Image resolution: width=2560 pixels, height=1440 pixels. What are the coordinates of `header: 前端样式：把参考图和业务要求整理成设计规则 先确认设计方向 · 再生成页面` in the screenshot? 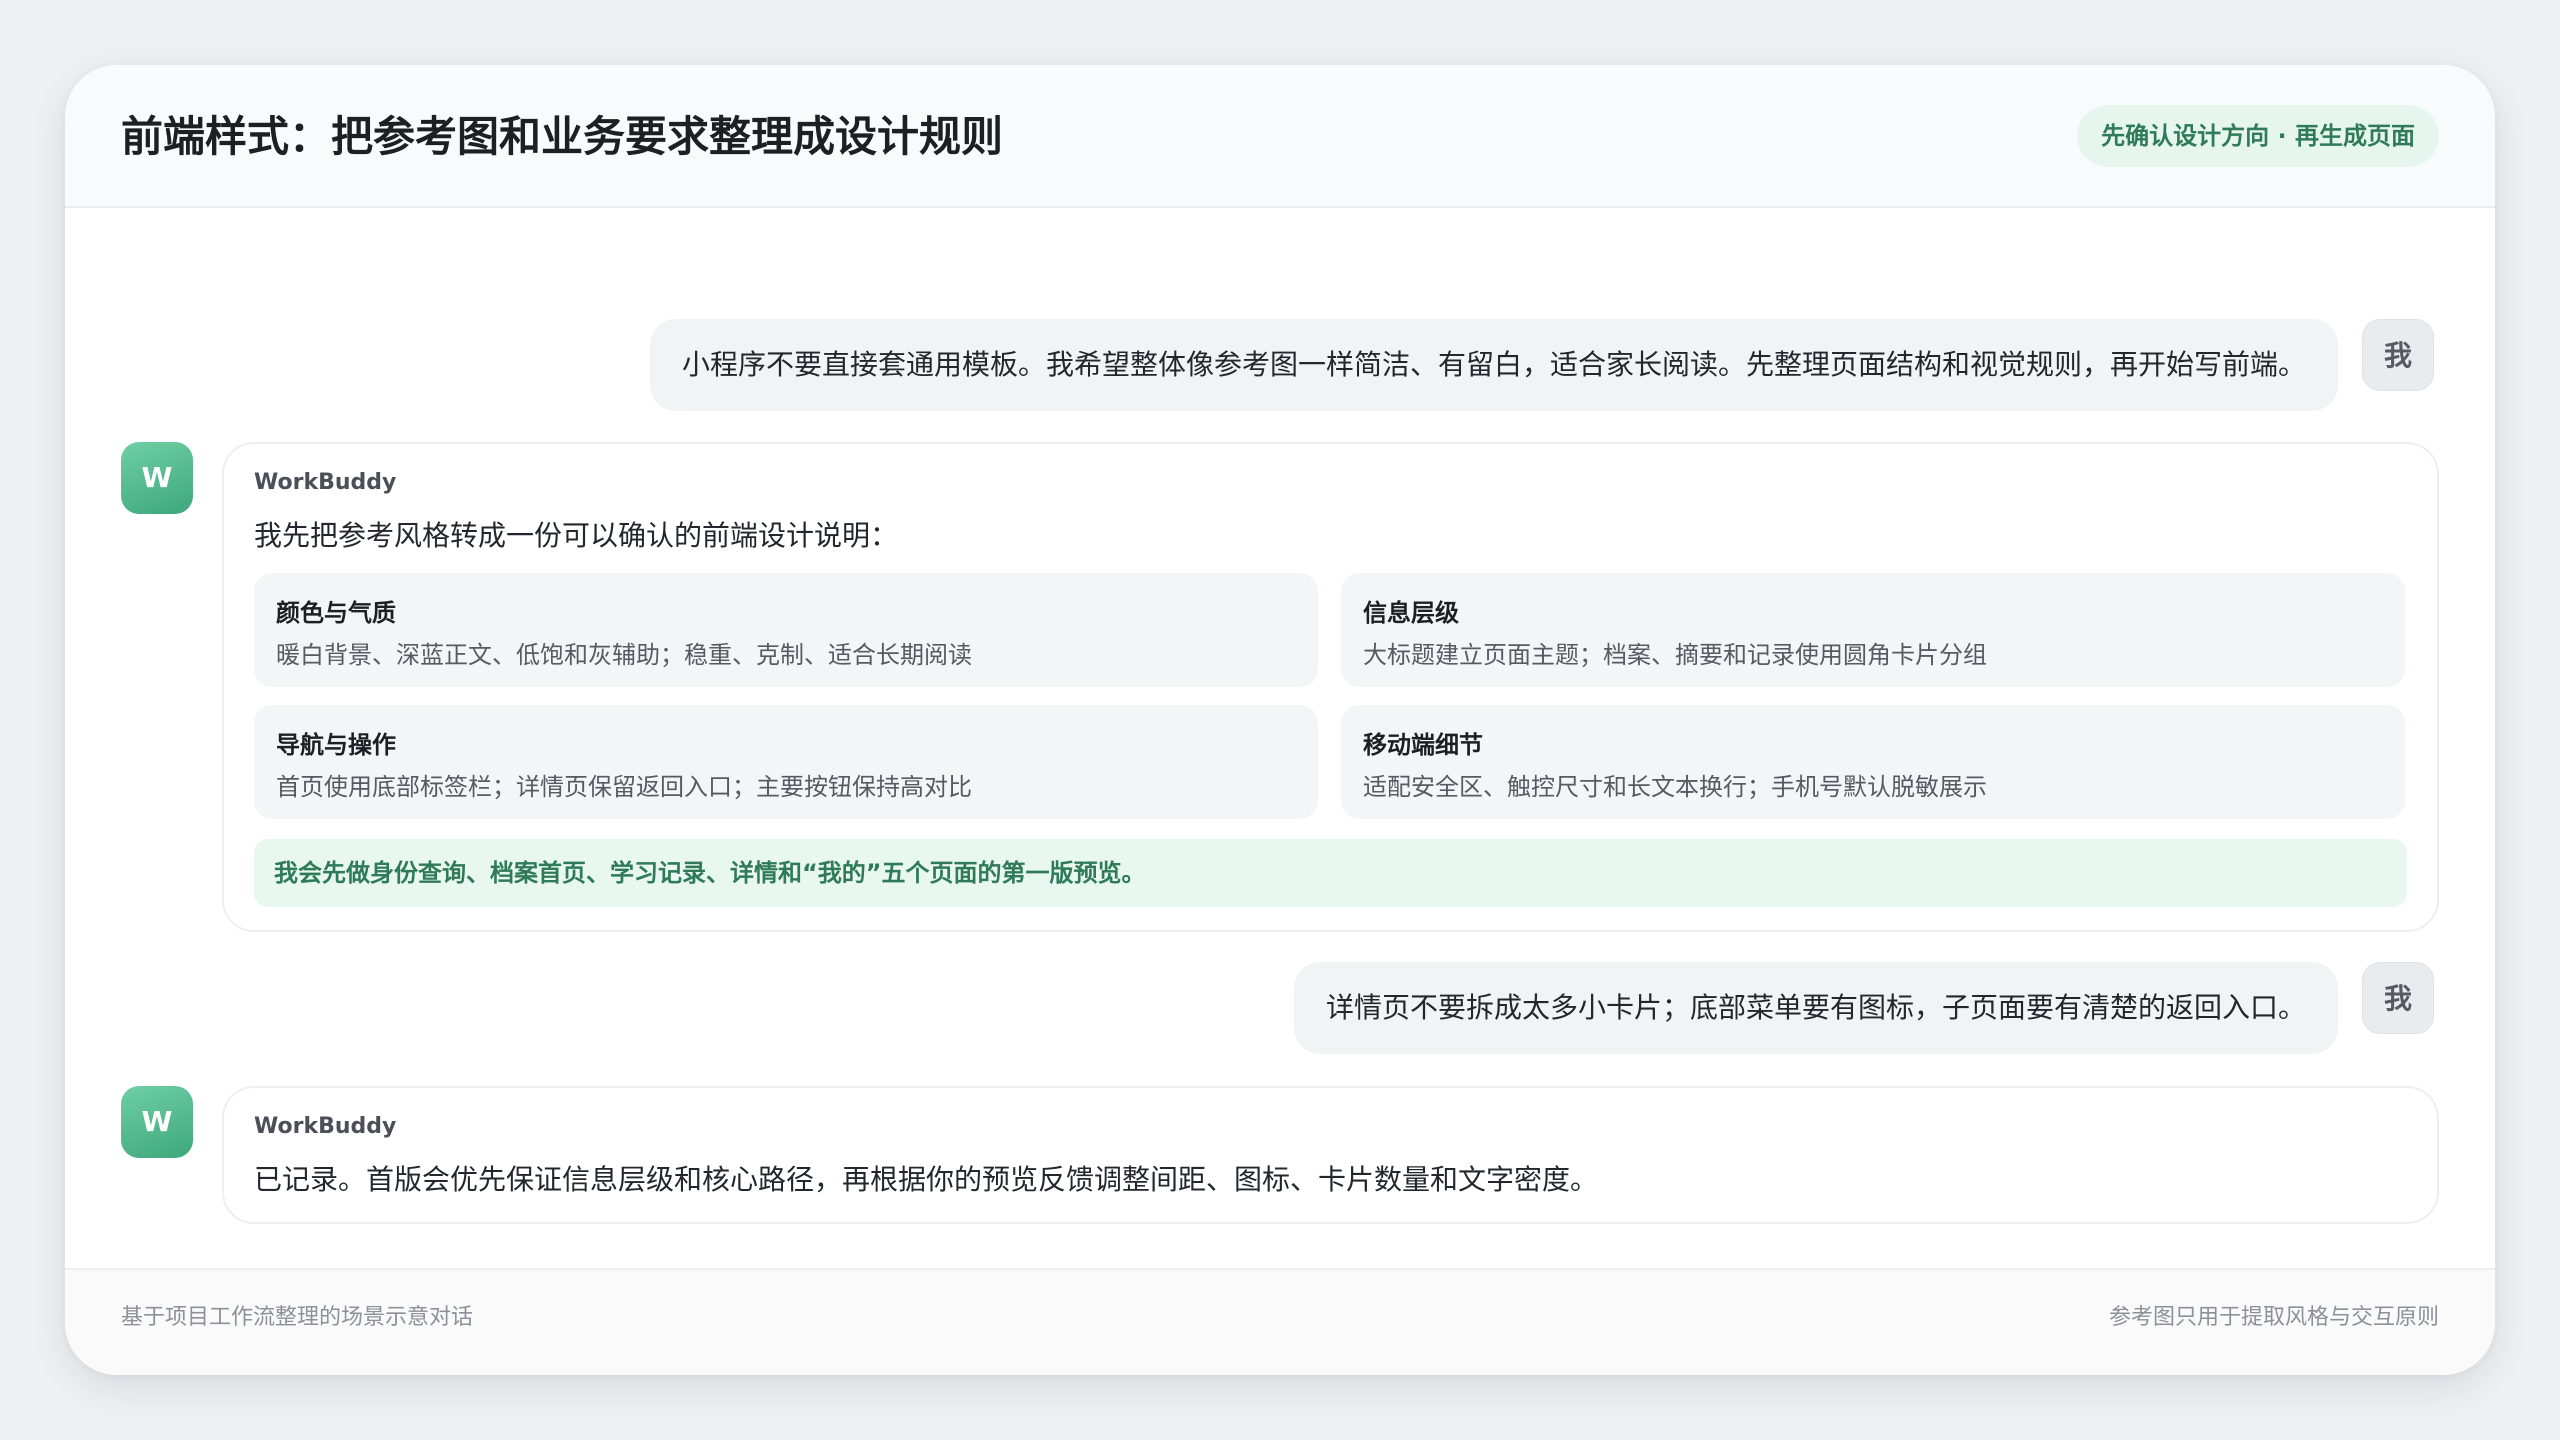 It's located at (1280, 136).